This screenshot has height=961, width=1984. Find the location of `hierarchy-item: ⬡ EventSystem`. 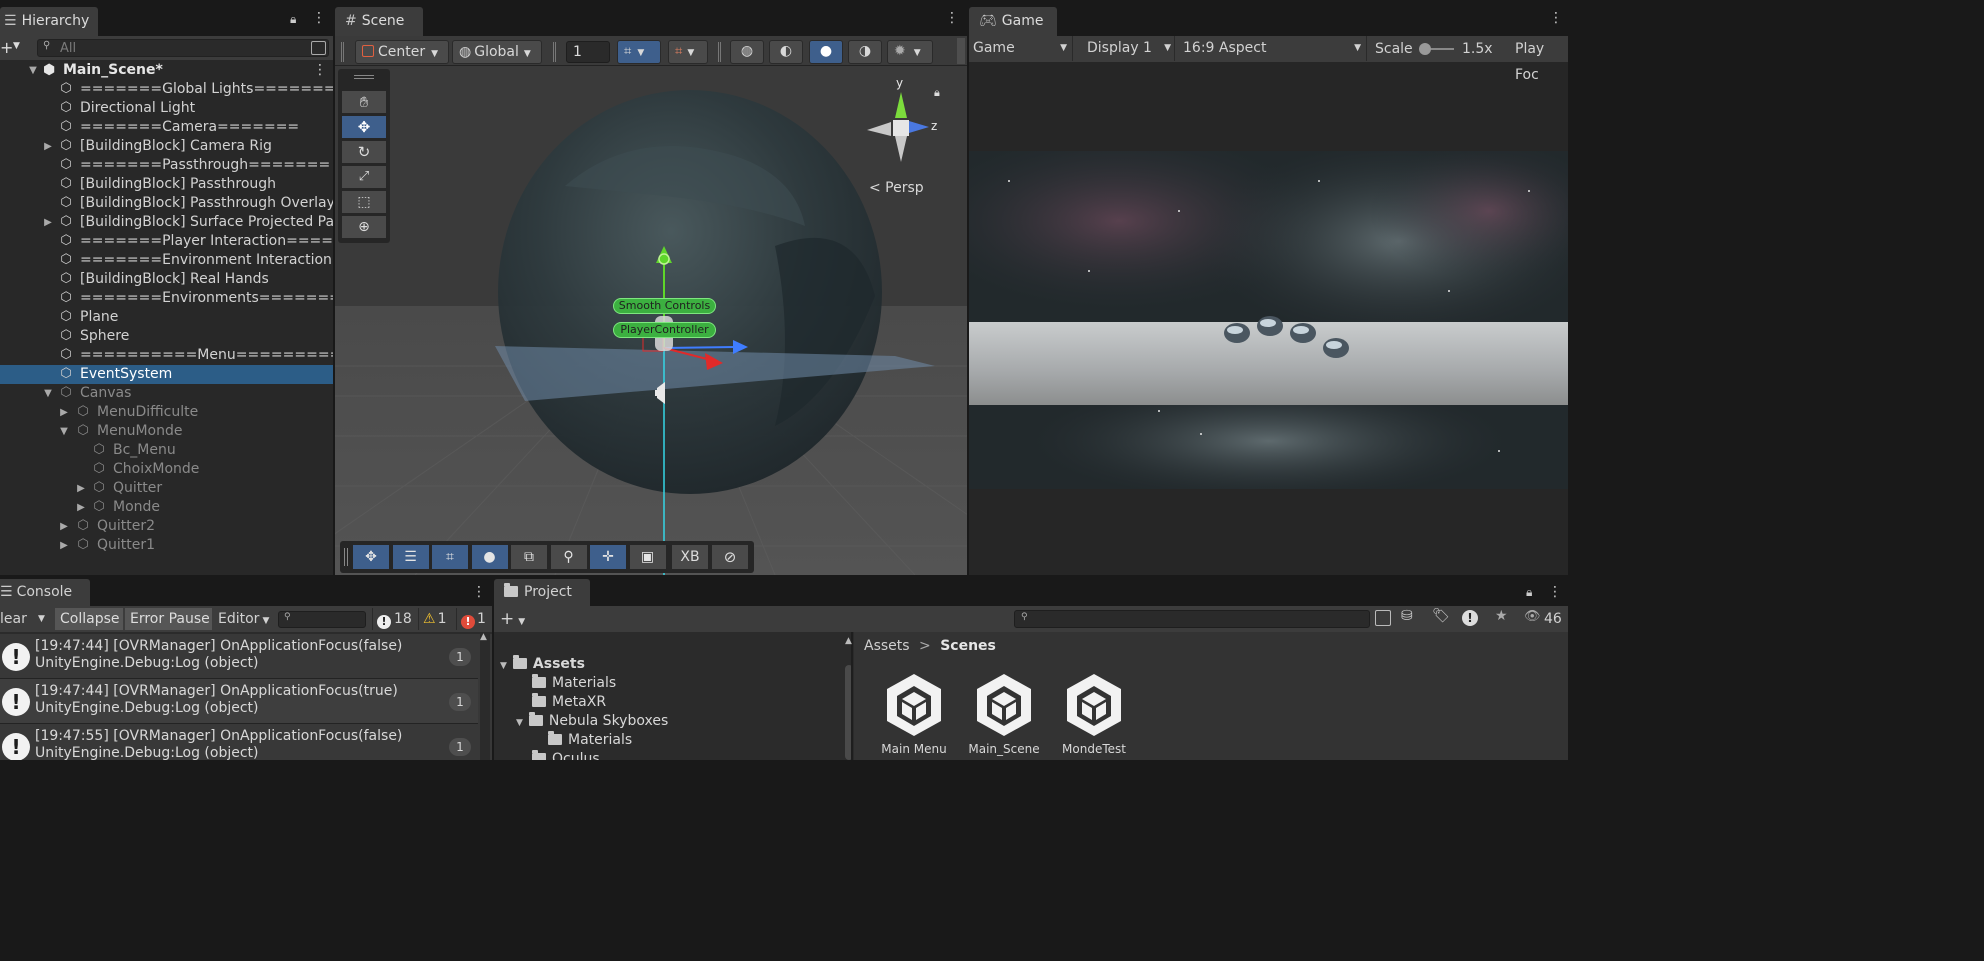

hierarchy-item: ⬡ EventSystem is located at coordinates (166, 374).